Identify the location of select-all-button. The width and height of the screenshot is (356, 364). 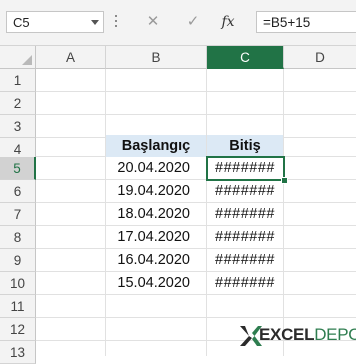
(18, 57).